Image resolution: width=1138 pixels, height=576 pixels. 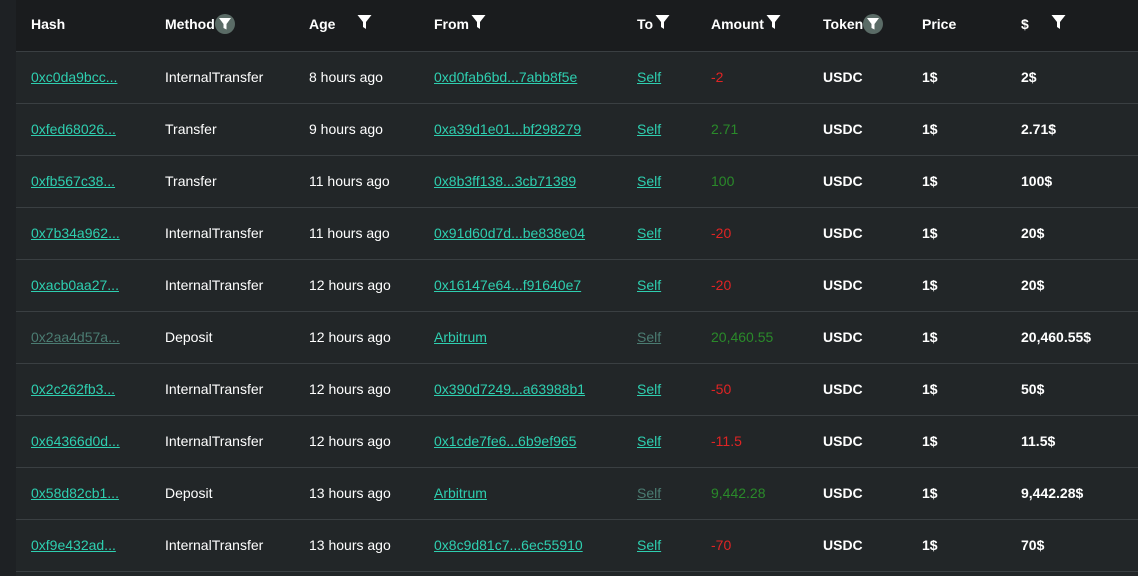 I want to click on tx-amount: -11.5, so click(x=726, y=441).